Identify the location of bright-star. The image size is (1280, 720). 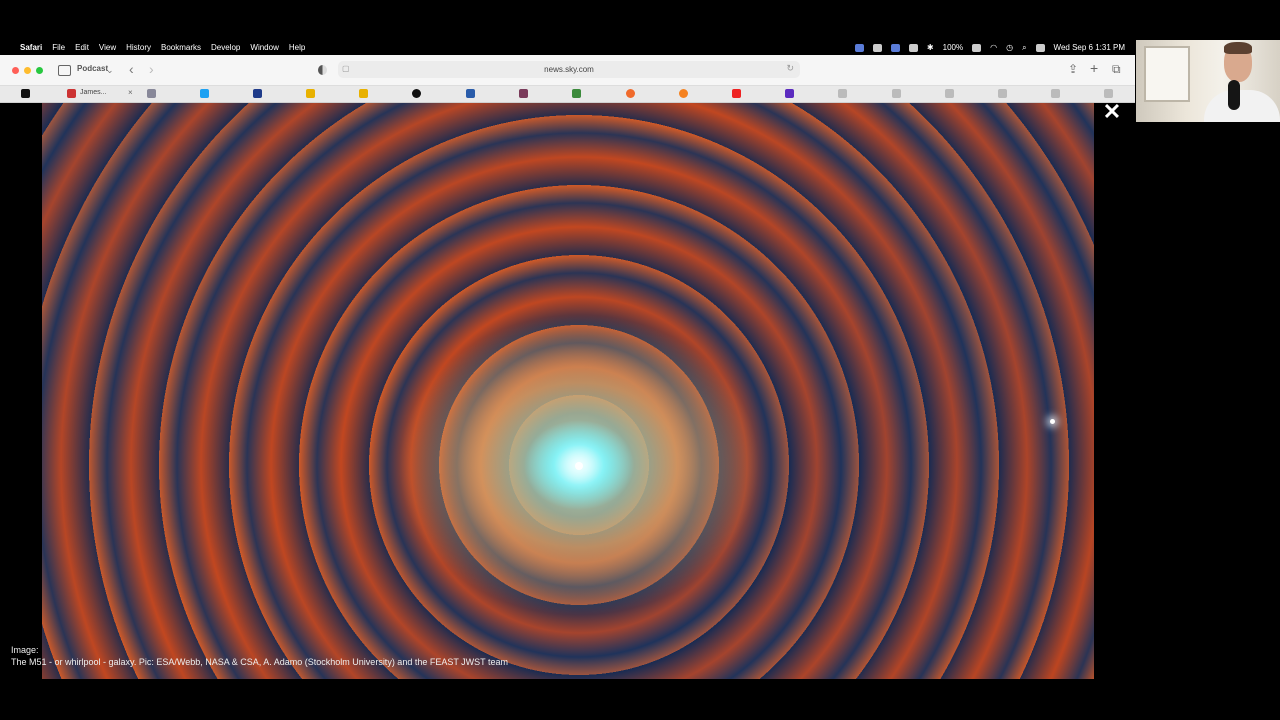
(1052, 421).